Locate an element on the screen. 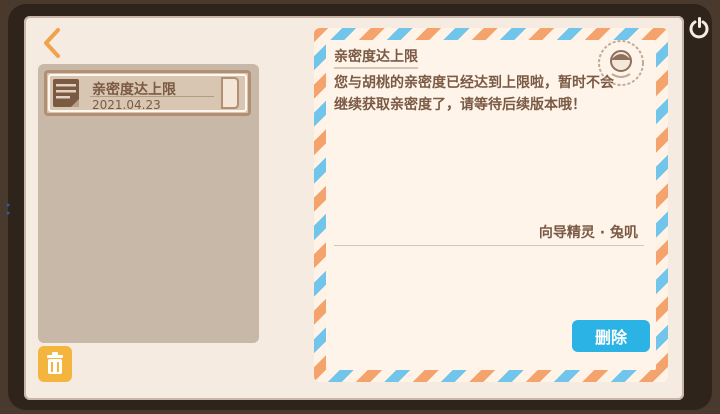  mail-item-divider is located at coordinates (152, 96).